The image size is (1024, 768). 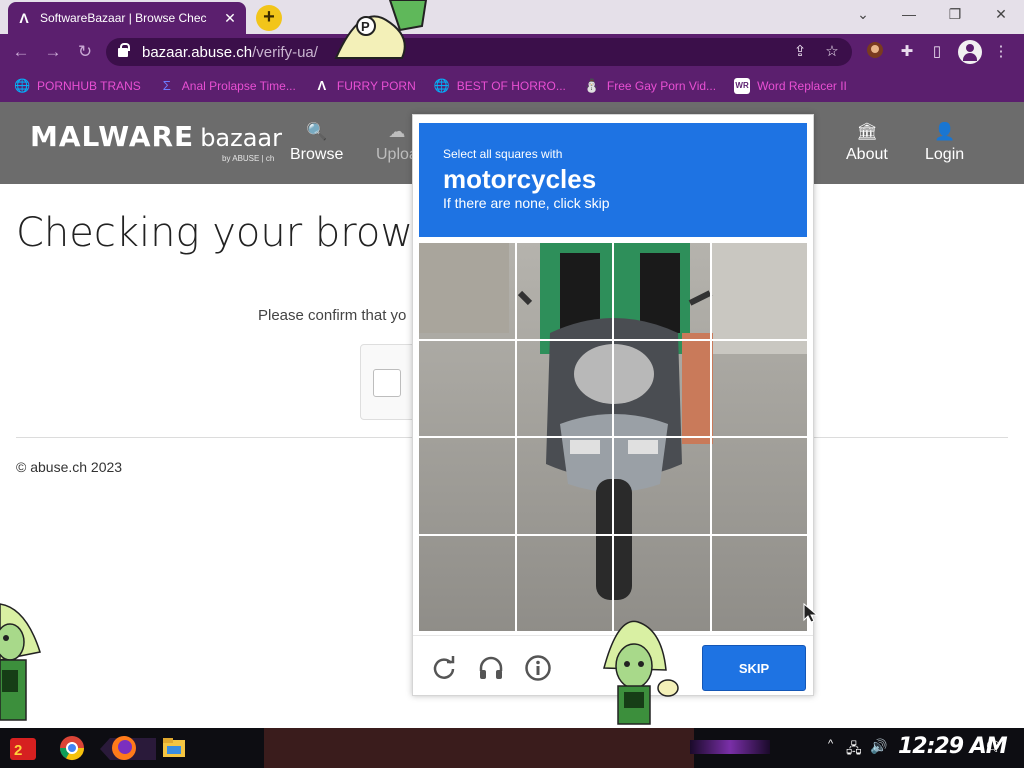 I want to click on skip-button: SKIP, so click(x=754, y=668).